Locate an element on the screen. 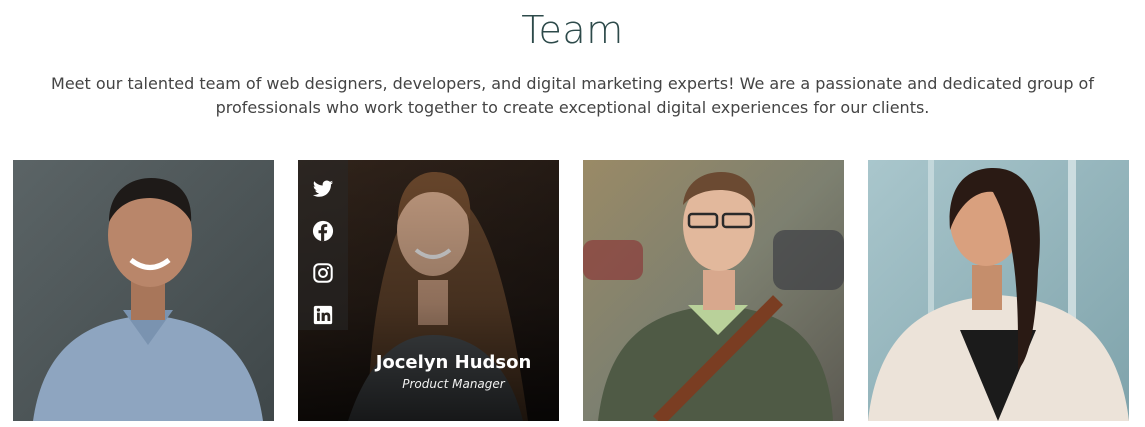 Image resolution: width=1145 pixels, height=427 pixels. member-name: Jocelyn Hudson is located at coordinates (453, 362).